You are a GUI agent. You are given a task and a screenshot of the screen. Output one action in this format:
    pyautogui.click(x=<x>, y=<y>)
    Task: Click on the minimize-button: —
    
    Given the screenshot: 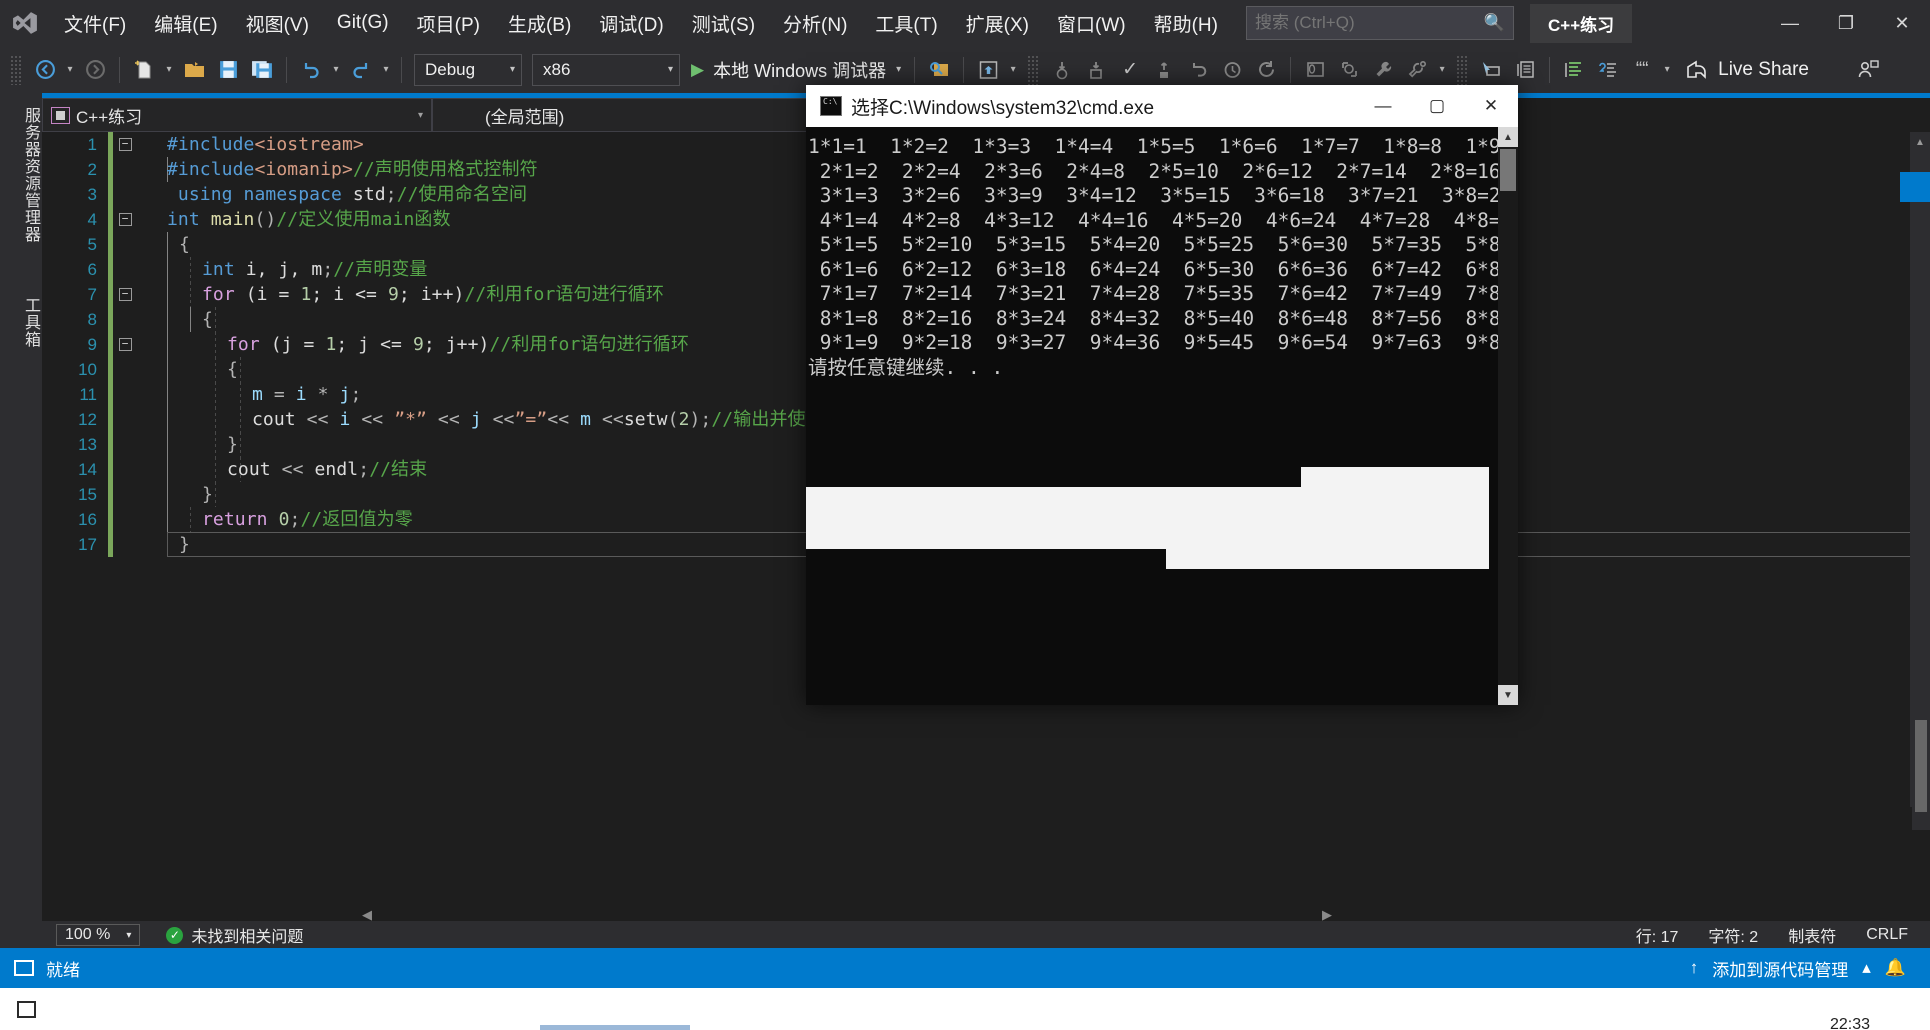 What is the action you would take?
    pyautogui.click(x=1790, y=23)
    